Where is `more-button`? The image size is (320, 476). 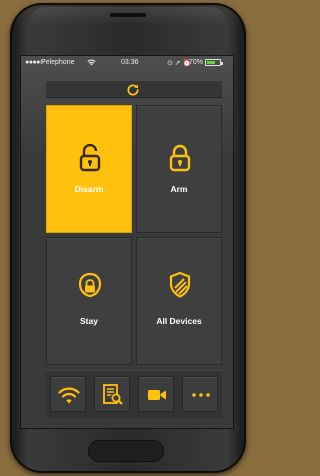
more-button is located at coordinates (200, 394).